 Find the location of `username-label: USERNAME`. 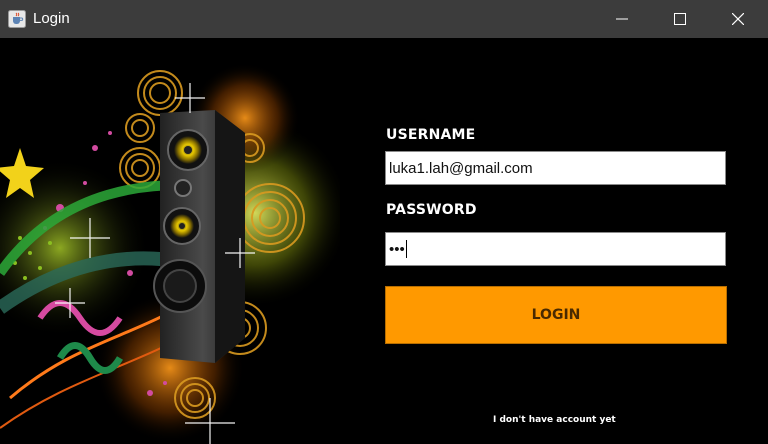

username-label: USERNAME is located at coordinates (431, 135).